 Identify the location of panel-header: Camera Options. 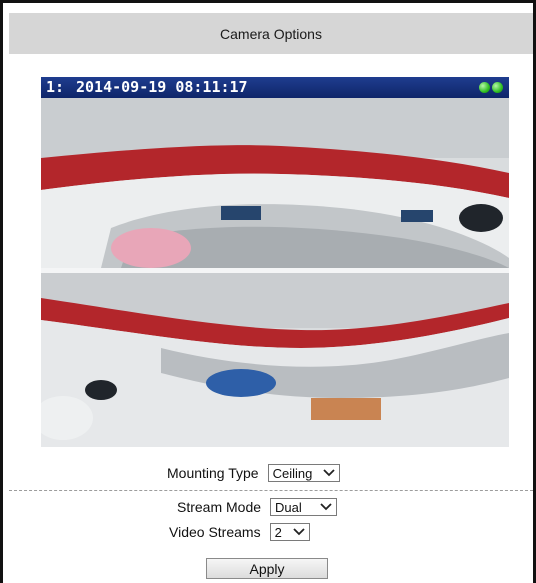
(271, 33).